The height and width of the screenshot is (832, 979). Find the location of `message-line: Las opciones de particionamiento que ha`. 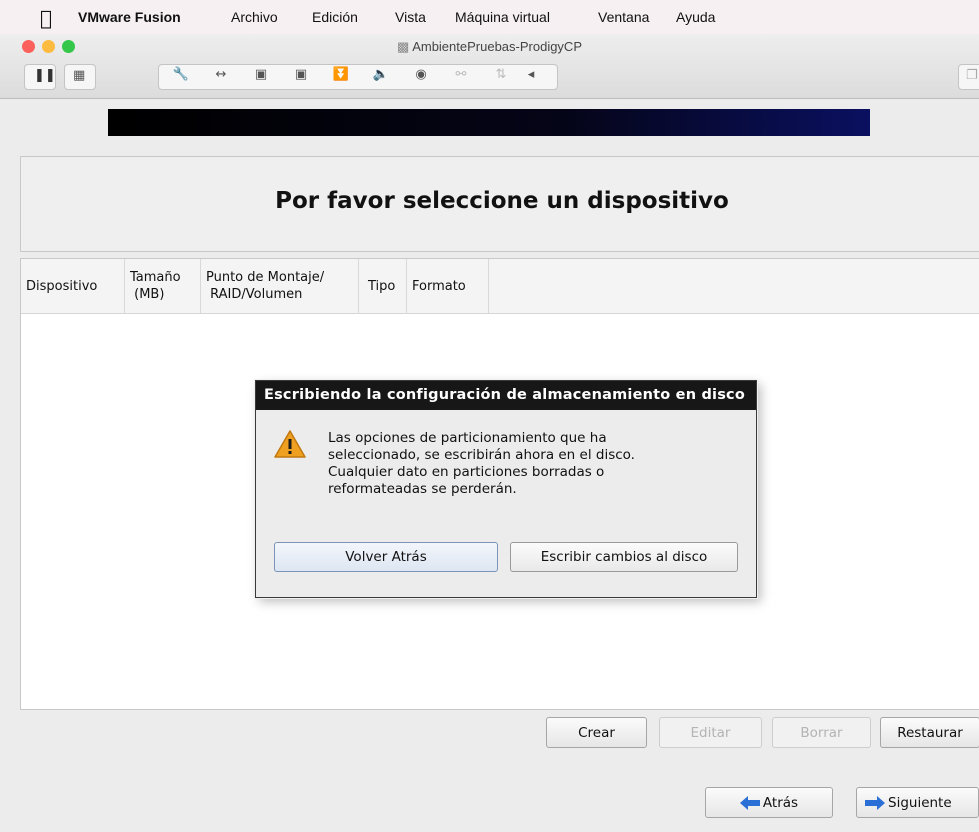

message-line: Las opciones de particionamiento que ha is located at coordinates (467, 438).